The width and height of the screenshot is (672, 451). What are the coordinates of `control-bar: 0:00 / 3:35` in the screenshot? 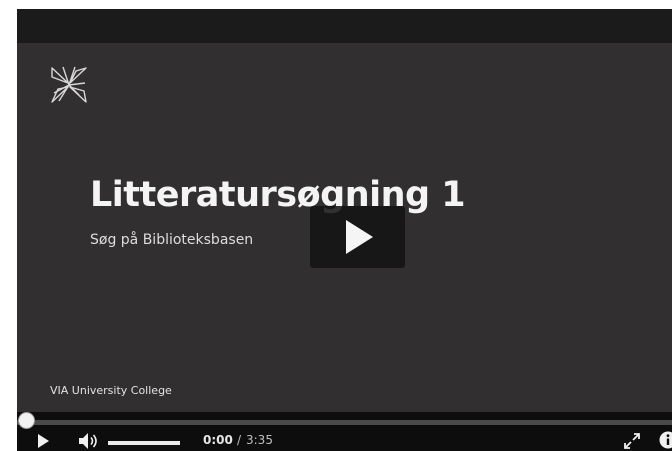 It's located at (344, 431).